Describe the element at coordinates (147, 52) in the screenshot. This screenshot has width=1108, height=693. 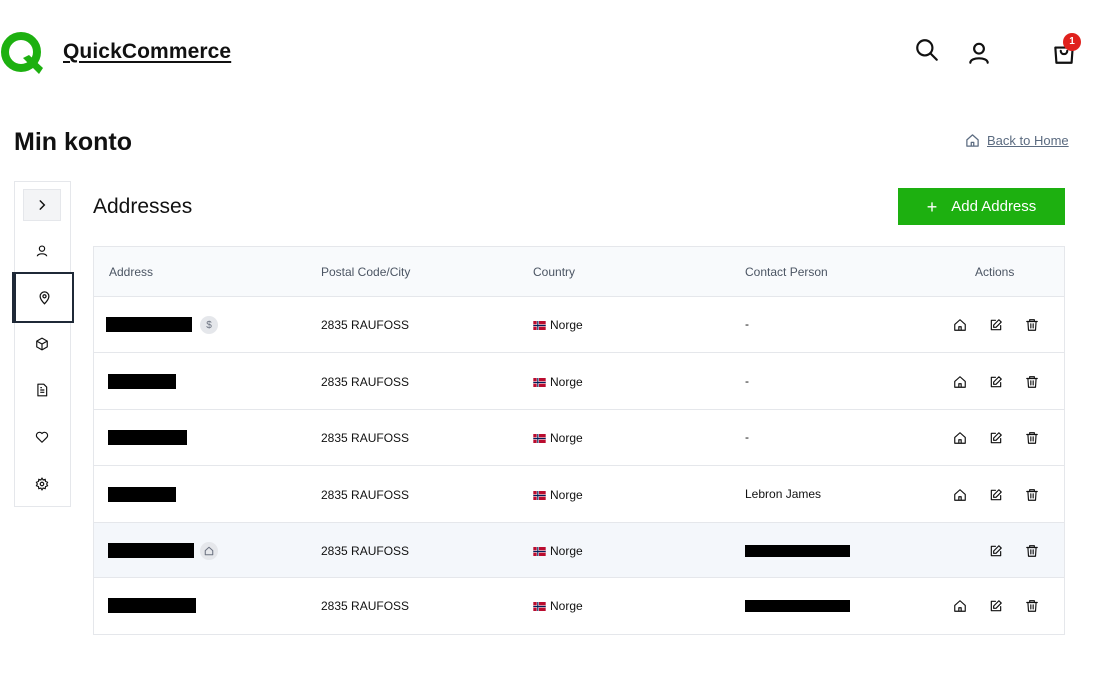
I see `brand-name: QuickCommerce` at that location.